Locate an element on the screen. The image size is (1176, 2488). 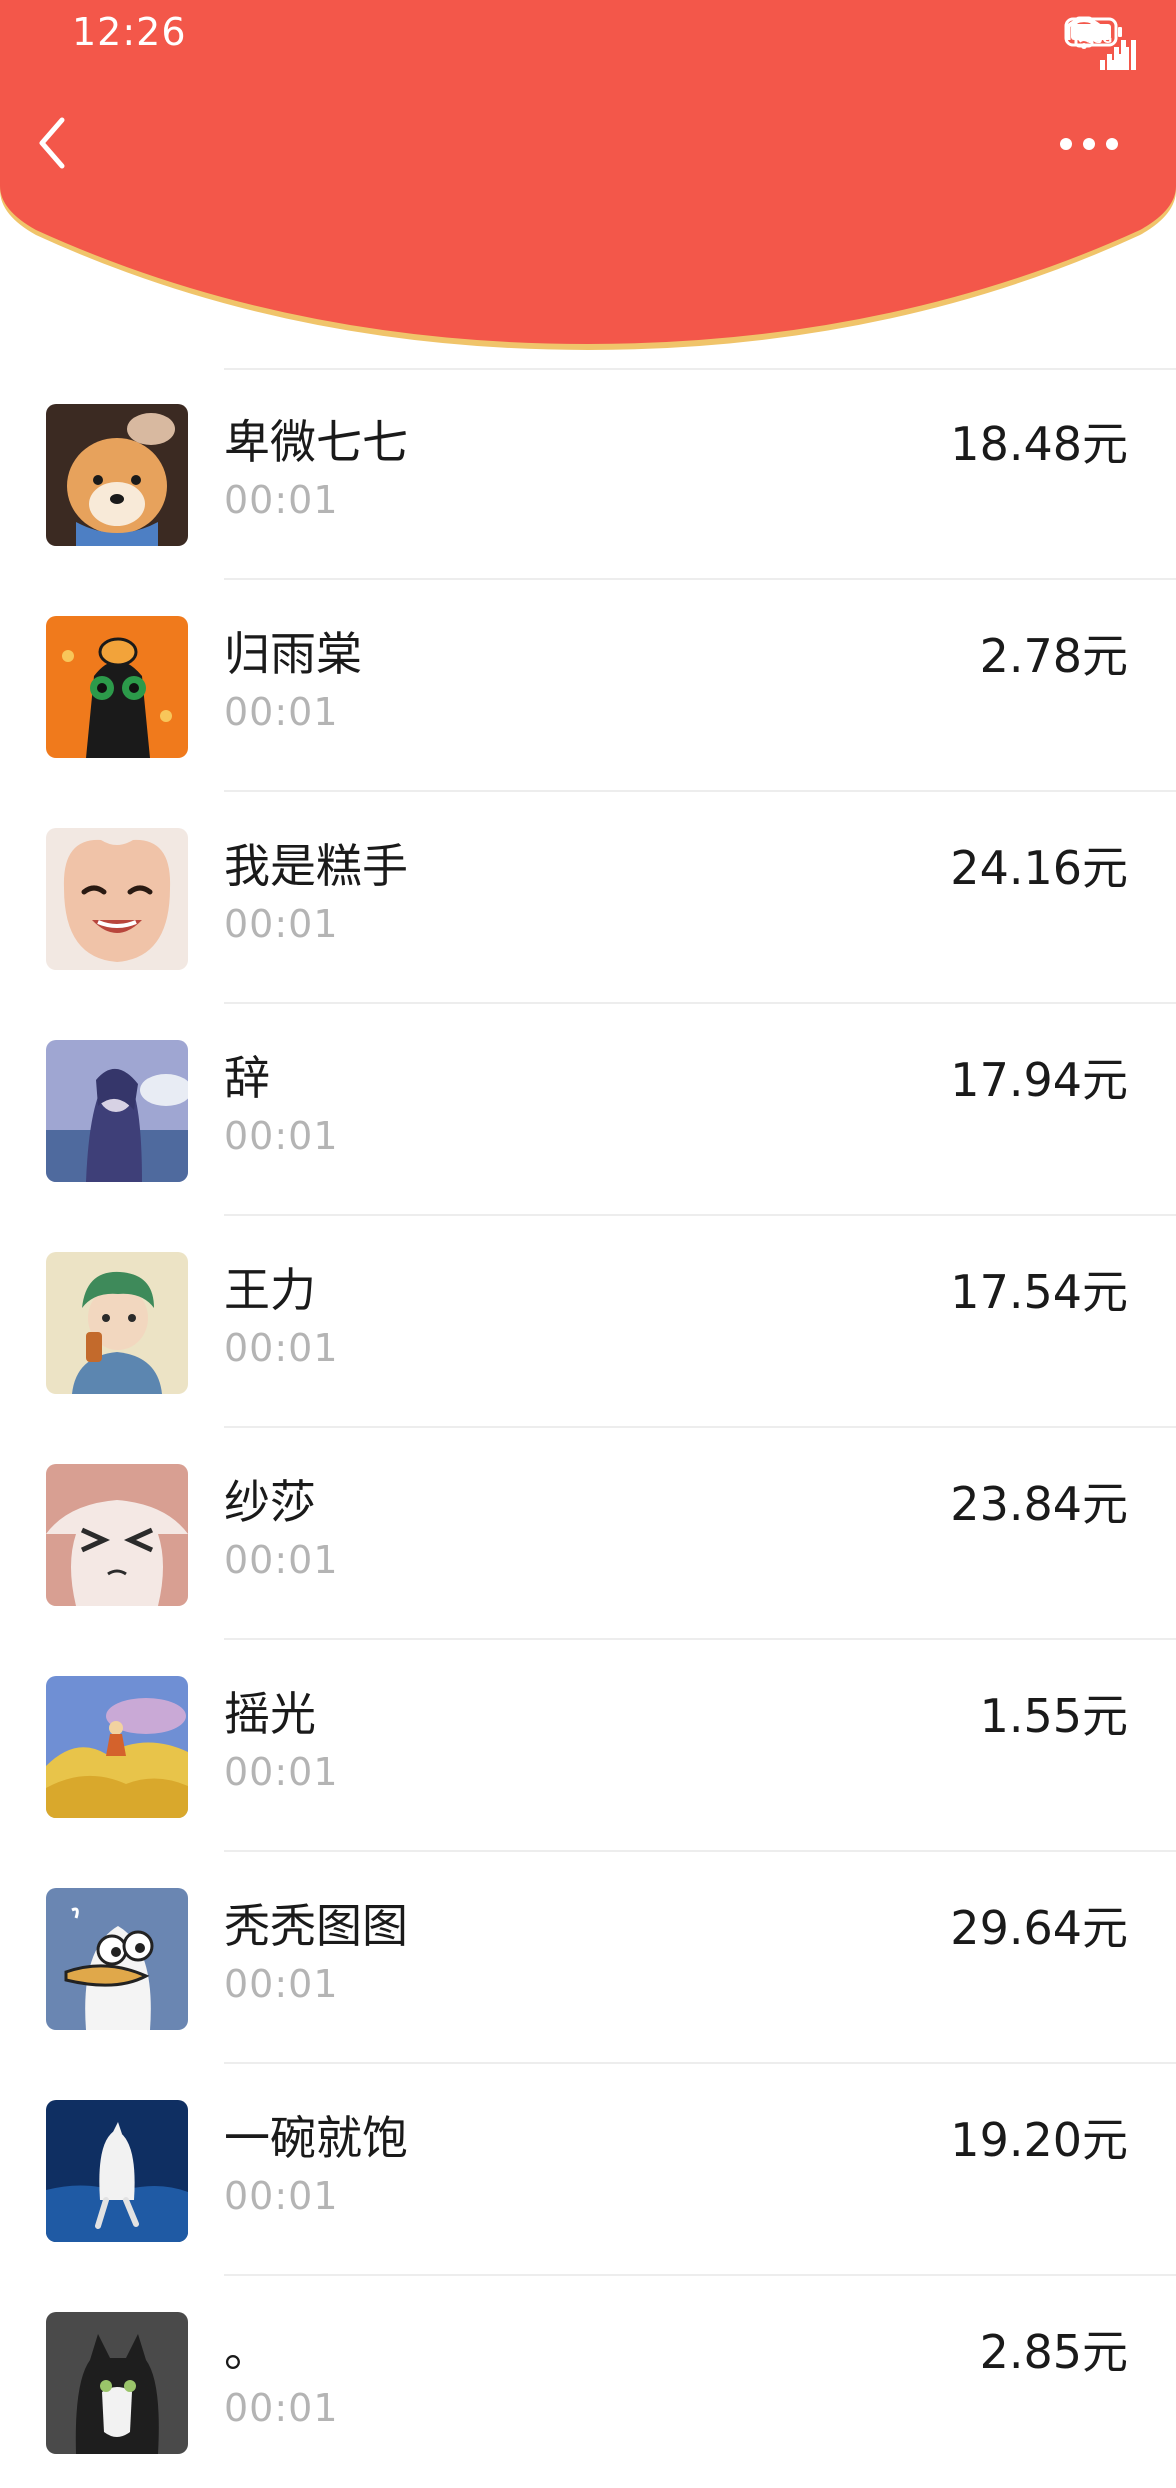
list-item: 秃秃图图 00:01 29.64元 is located at coordinates (588, 1958).